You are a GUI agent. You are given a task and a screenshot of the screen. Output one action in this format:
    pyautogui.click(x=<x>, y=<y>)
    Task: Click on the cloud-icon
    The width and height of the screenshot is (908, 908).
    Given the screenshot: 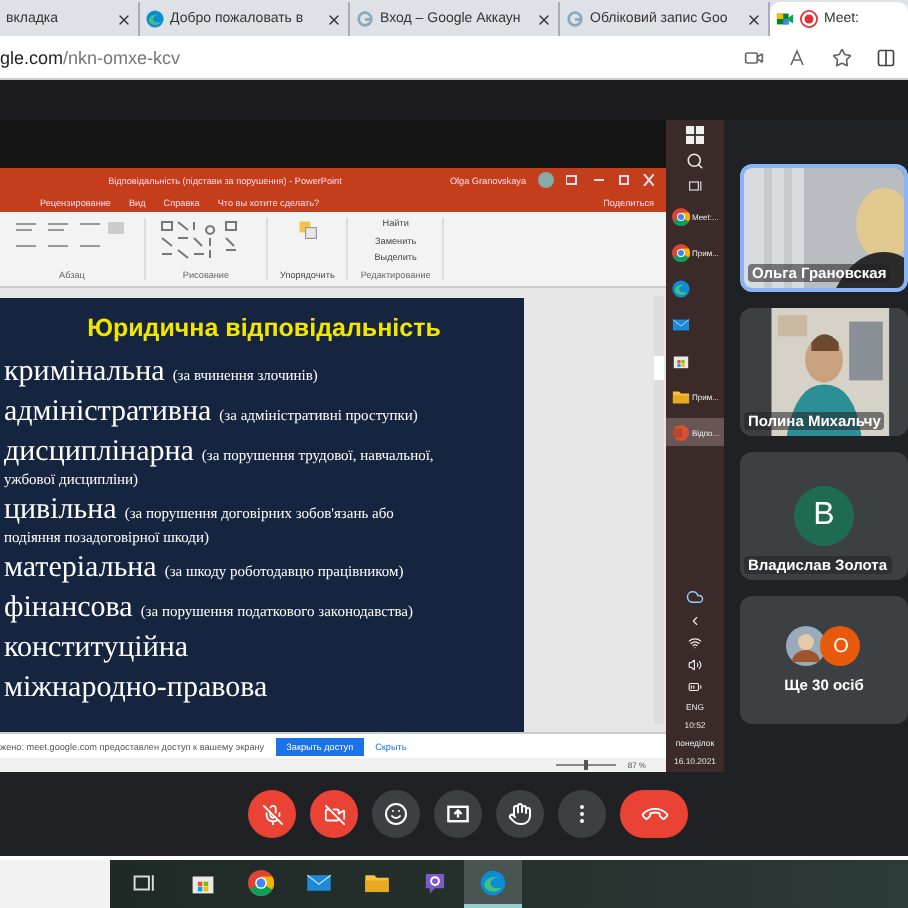 What is the action you would take?
    pyautogui.click(x=695, y=597)
    